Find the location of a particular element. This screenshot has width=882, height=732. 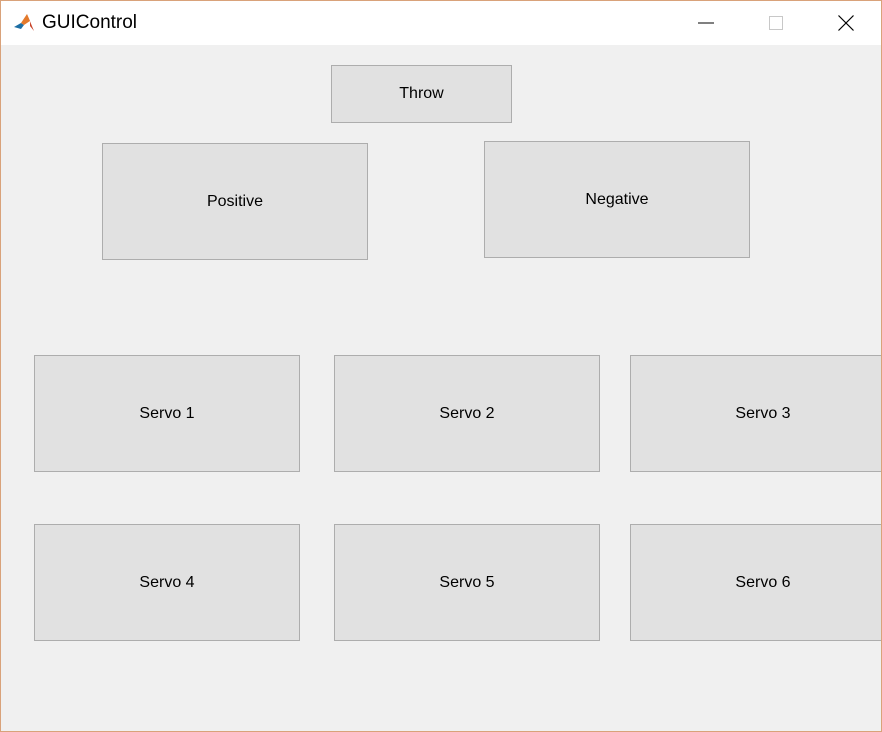

maximize-icon is located at coordinates (776, 23).